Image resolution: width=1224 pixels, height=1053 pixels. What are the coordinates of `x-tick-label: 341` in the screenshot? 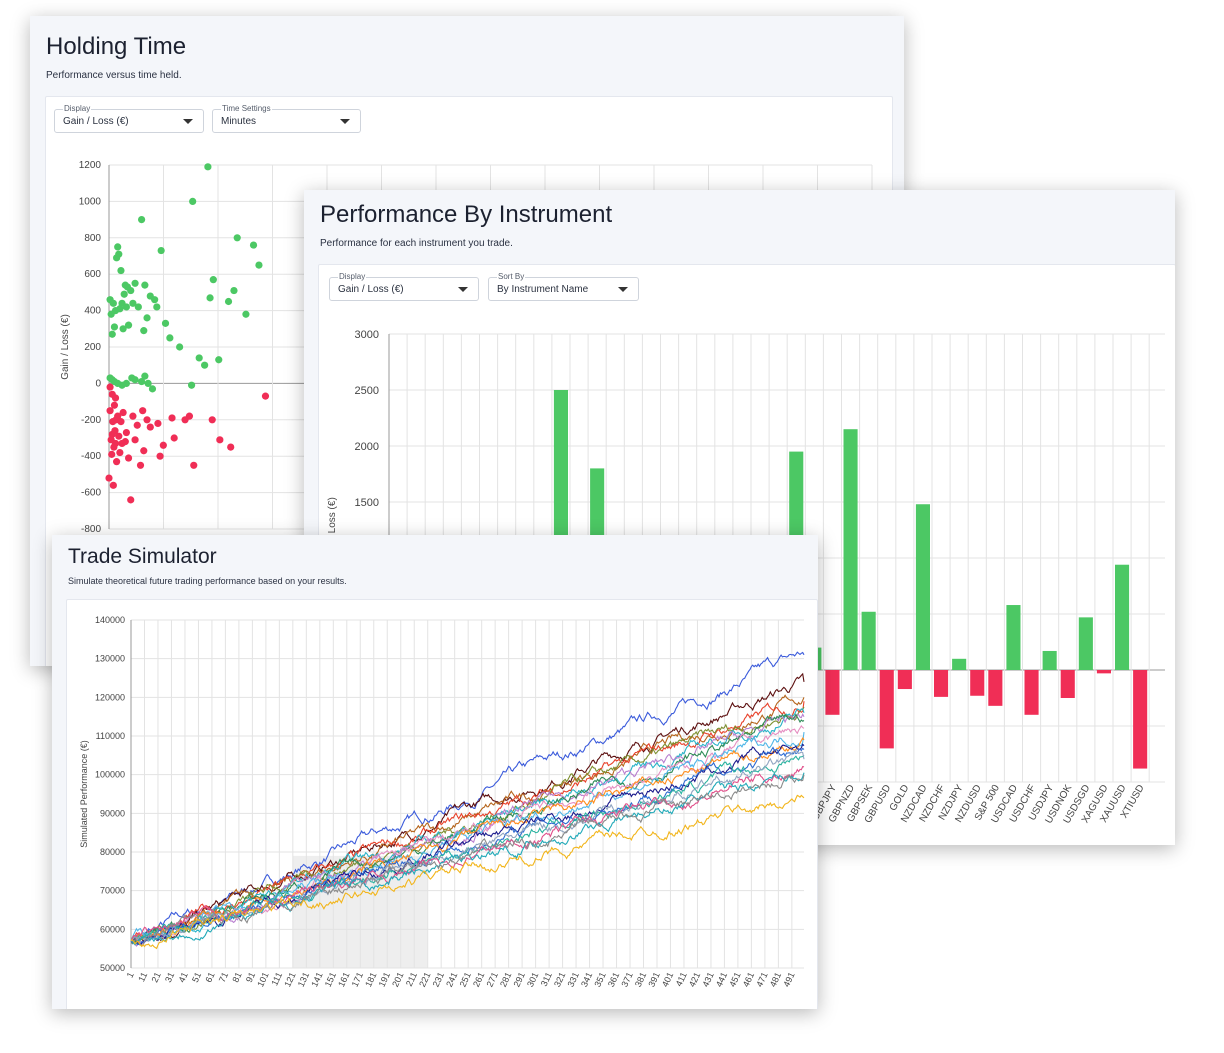 It's located at (586, 980).